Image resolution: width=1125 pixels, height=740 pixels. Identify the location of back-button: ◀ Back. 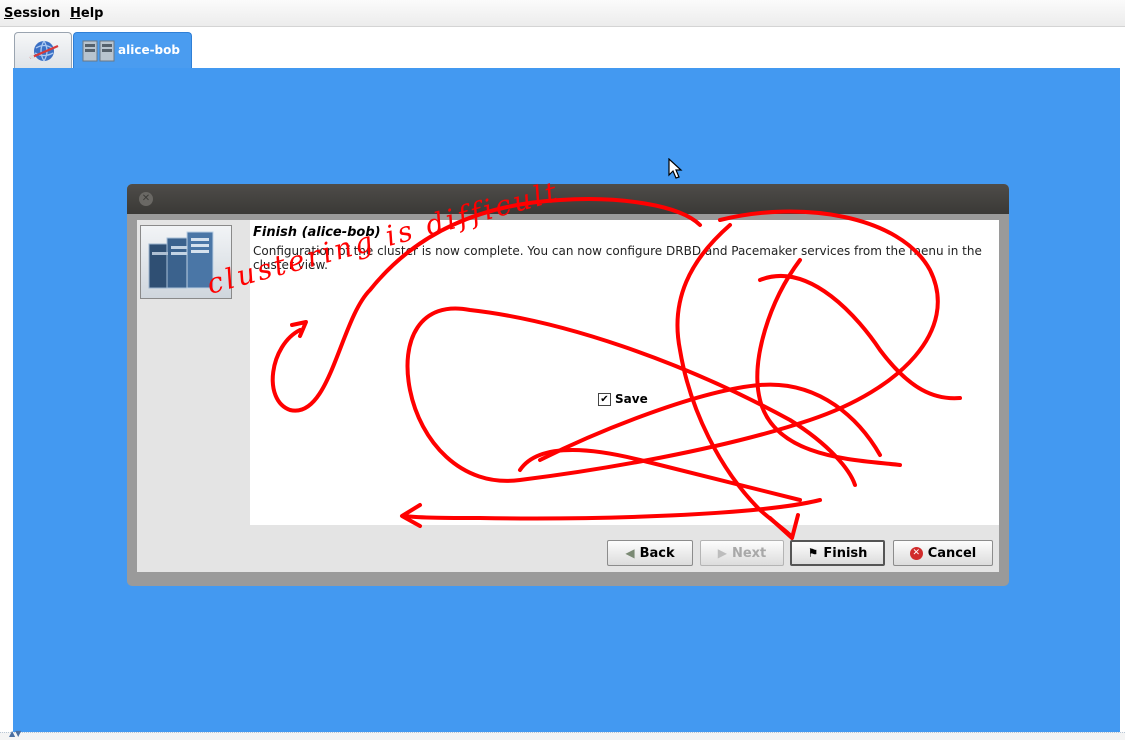
(650, 553).